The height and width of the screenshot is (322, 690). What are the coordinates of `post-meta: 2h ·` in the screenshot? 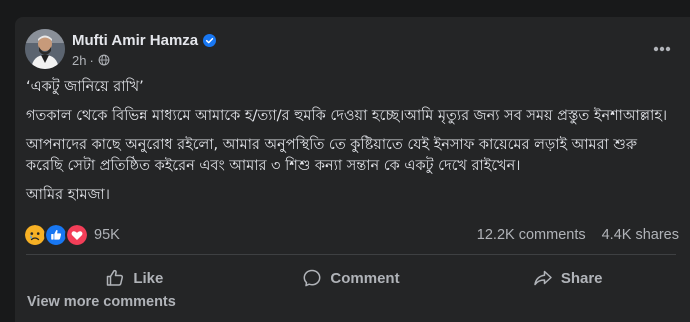 It's located at (91, 60).